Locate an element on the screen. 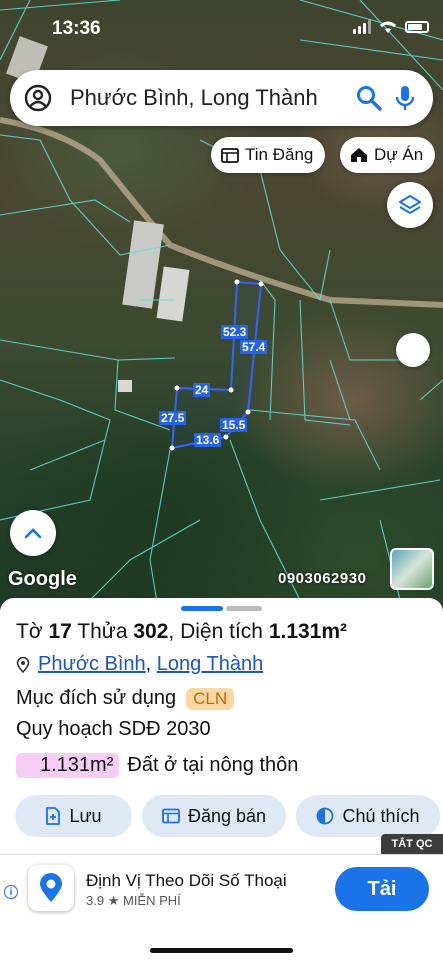 The width and height of the screenshot is (443, 960). sheet-handle-active is located at coordinates (202, 608).